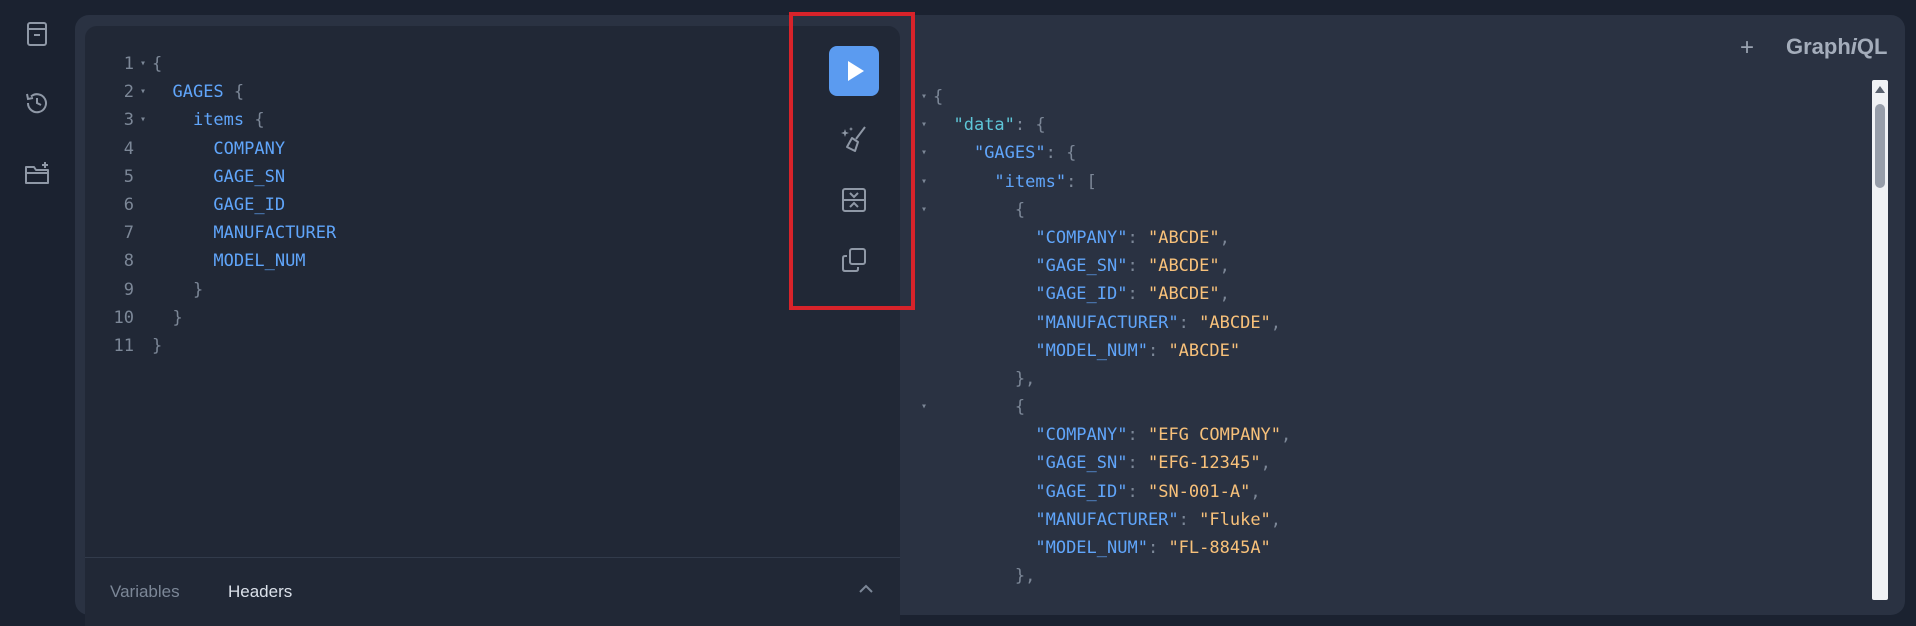  Describe the element at coordinates (1880, 340) in the screenshot. I see `response-scrollbar` at that location.